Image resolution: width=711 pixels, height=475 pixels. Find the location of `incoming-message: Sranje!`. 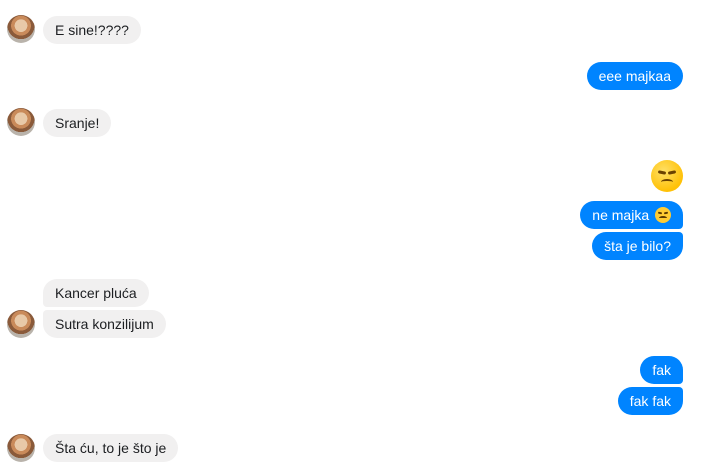

incoming-message: Sranje! is located at coordinates (77, 123).